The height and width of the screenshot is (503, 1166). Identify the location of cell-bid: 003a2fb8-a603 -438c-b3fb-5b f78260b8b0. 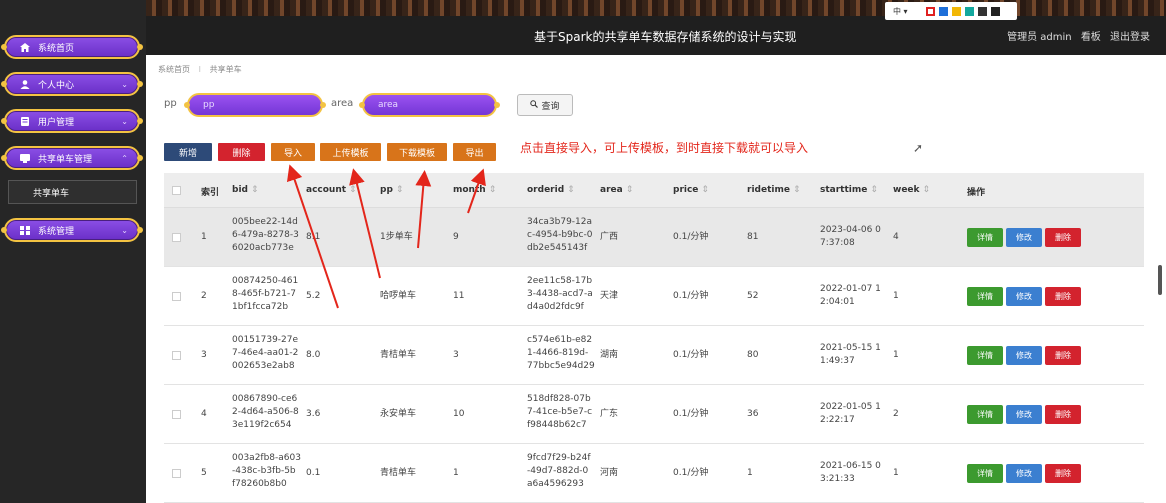
(266, 471).